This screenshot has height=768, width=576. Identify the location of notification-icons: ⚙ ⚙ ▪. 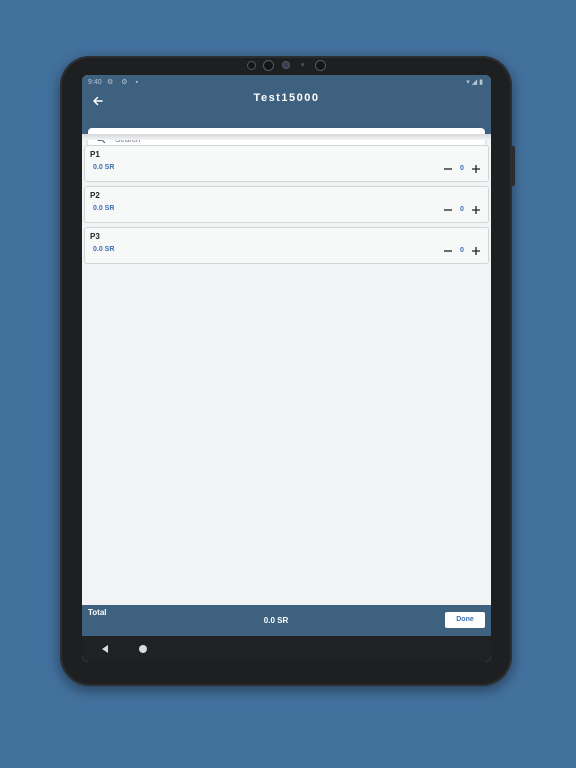
(124, 82).